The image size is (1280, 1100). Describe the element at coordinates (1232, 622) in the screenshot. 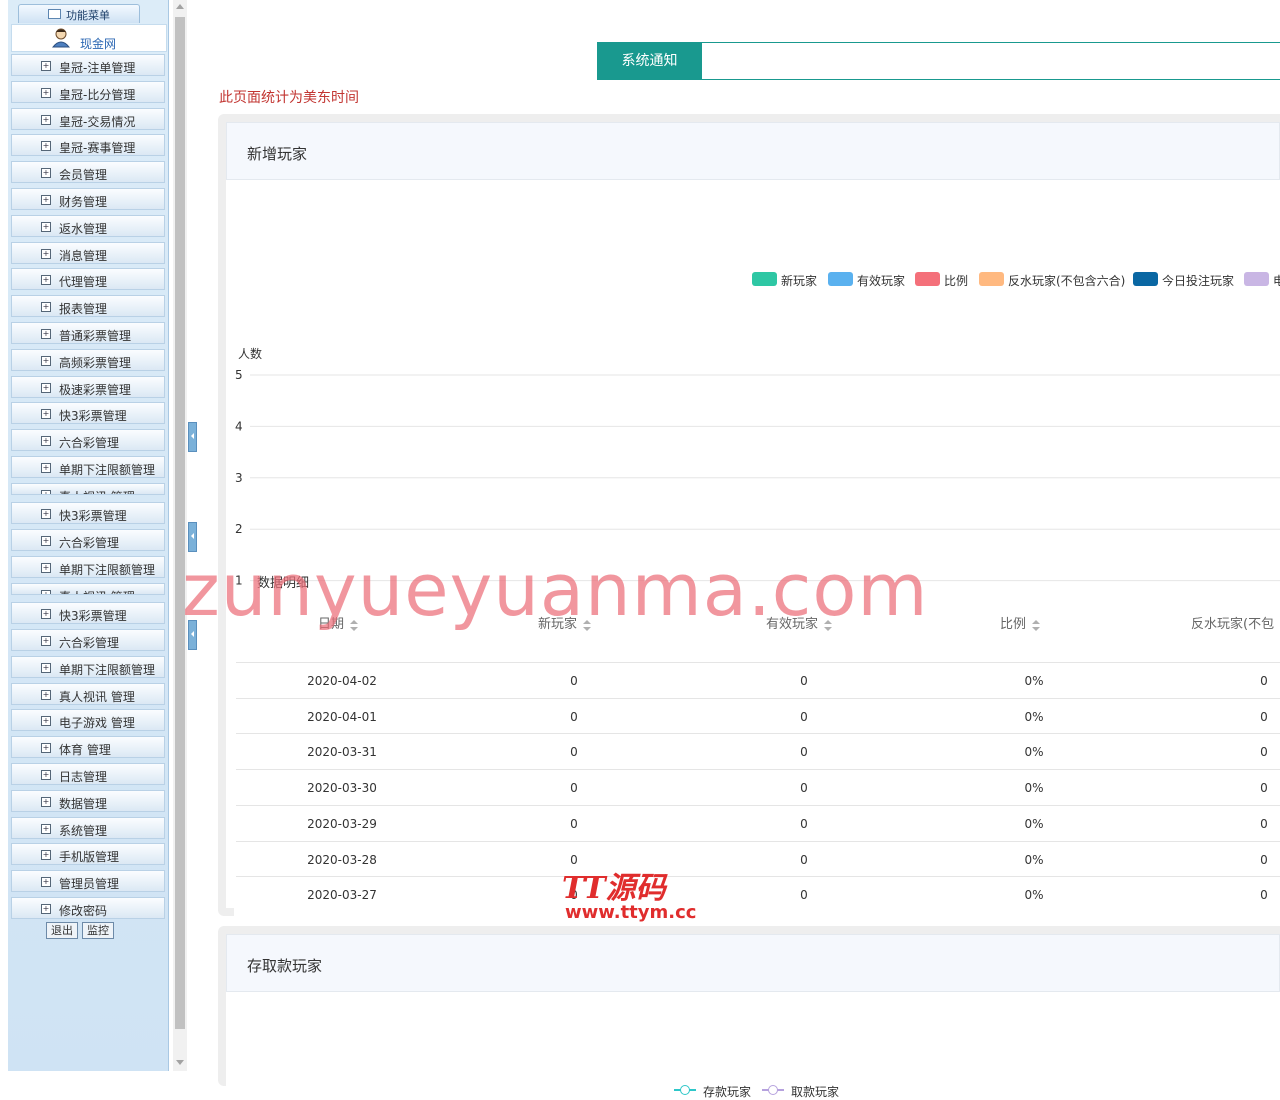

I see `table-header-cell: 反水玩家(不包` at that location.